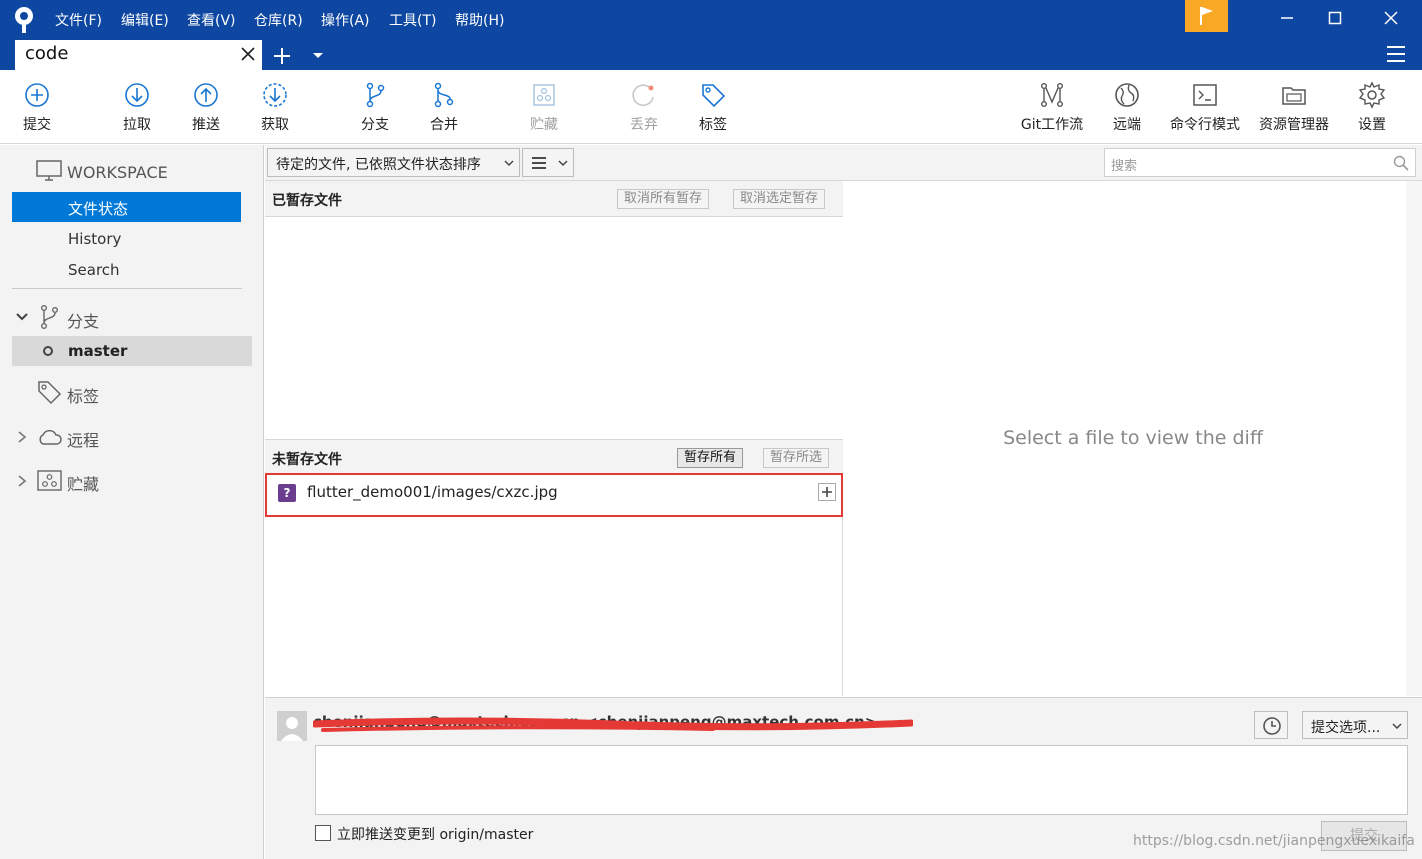  I want to click on unstaged-title: 未暂存文件, so click(307, 460).